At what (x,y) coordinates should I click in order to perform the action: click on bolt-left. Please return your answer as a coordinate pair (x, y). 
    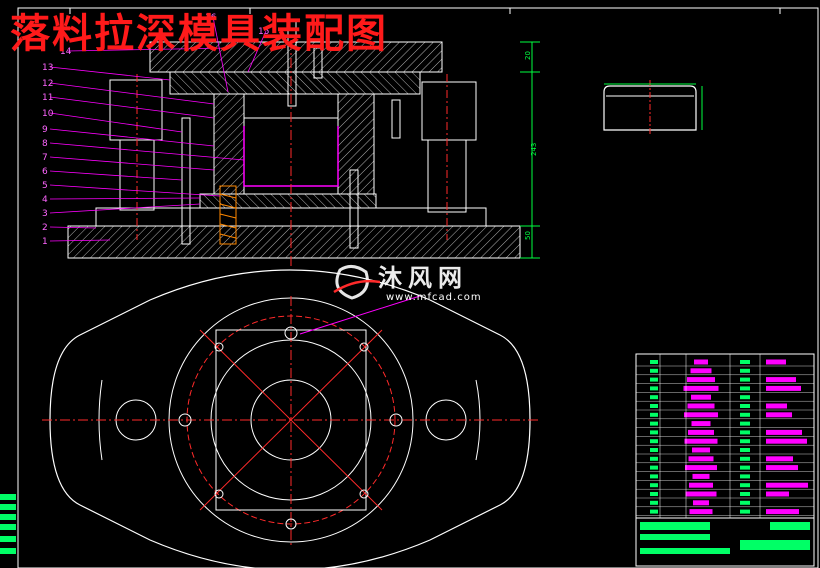
    Looking at the image, I should click on (186, 181).